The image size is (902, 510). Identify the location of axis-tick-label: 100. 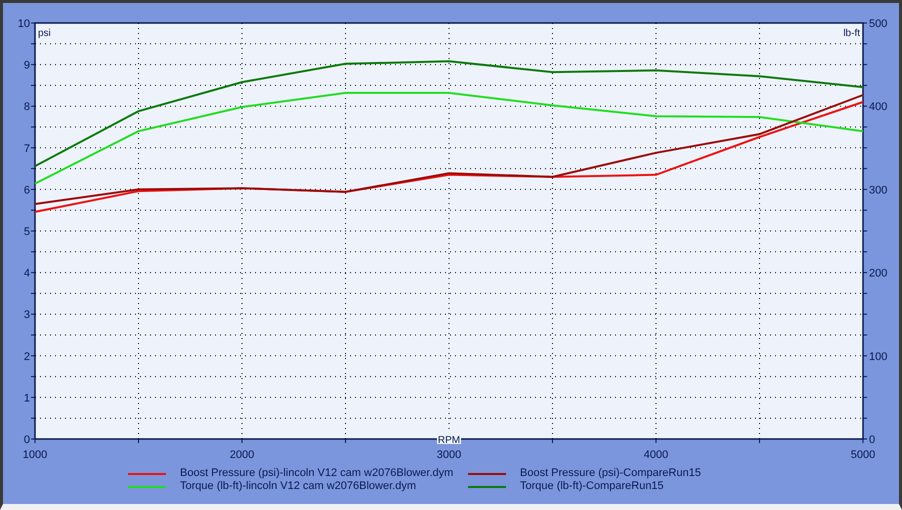
(878, 356).